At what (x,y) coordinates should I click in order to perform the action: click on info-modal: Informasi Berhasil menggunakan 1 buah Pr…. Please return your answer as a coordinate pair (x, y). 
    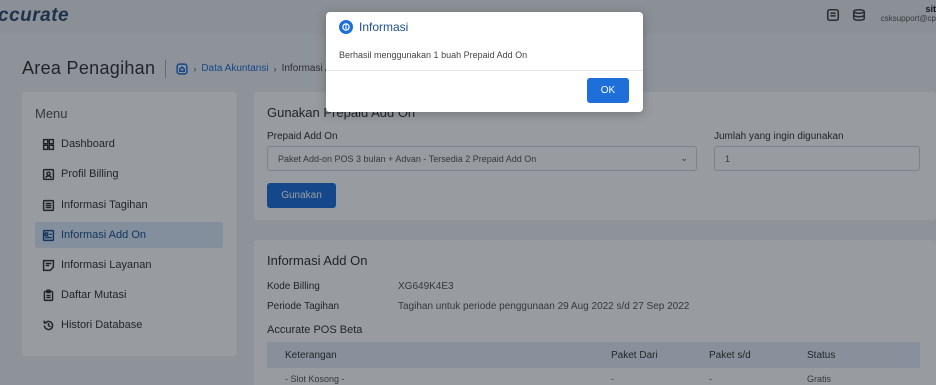
    Looking at the image, I should click on (484, 62).